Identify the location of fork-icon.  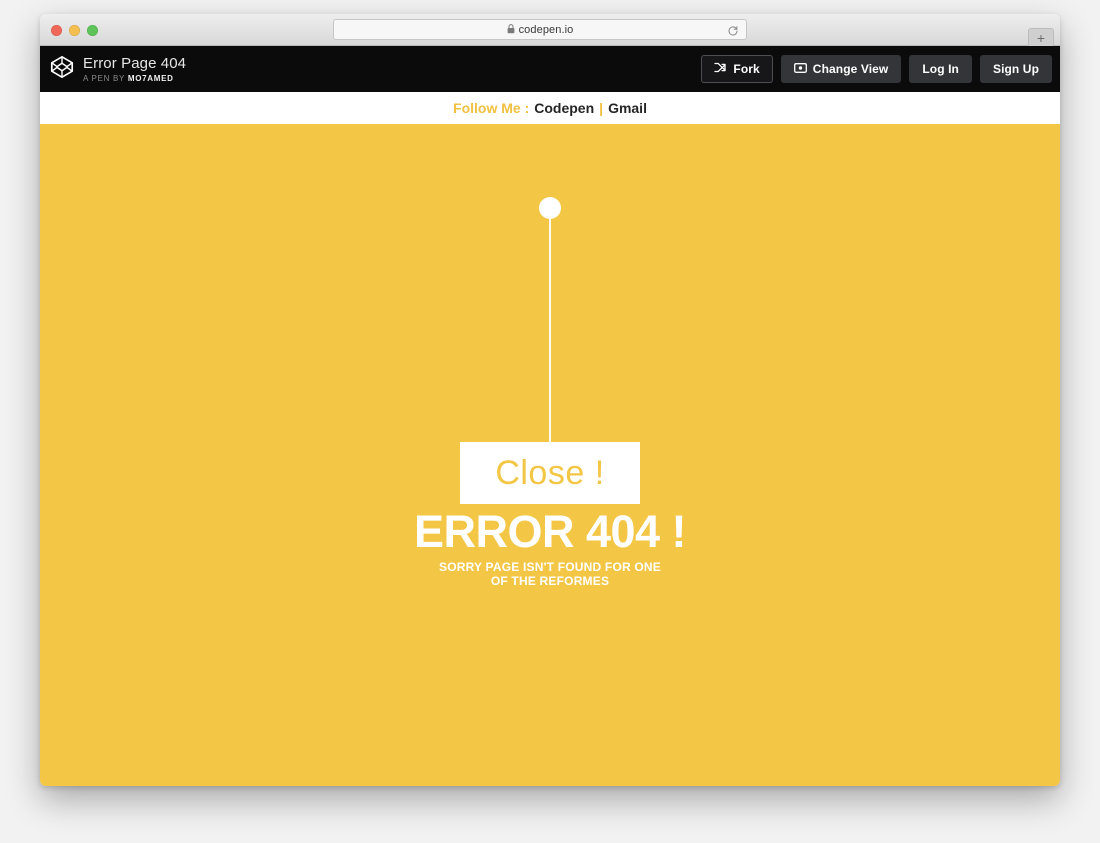
(720, 69).